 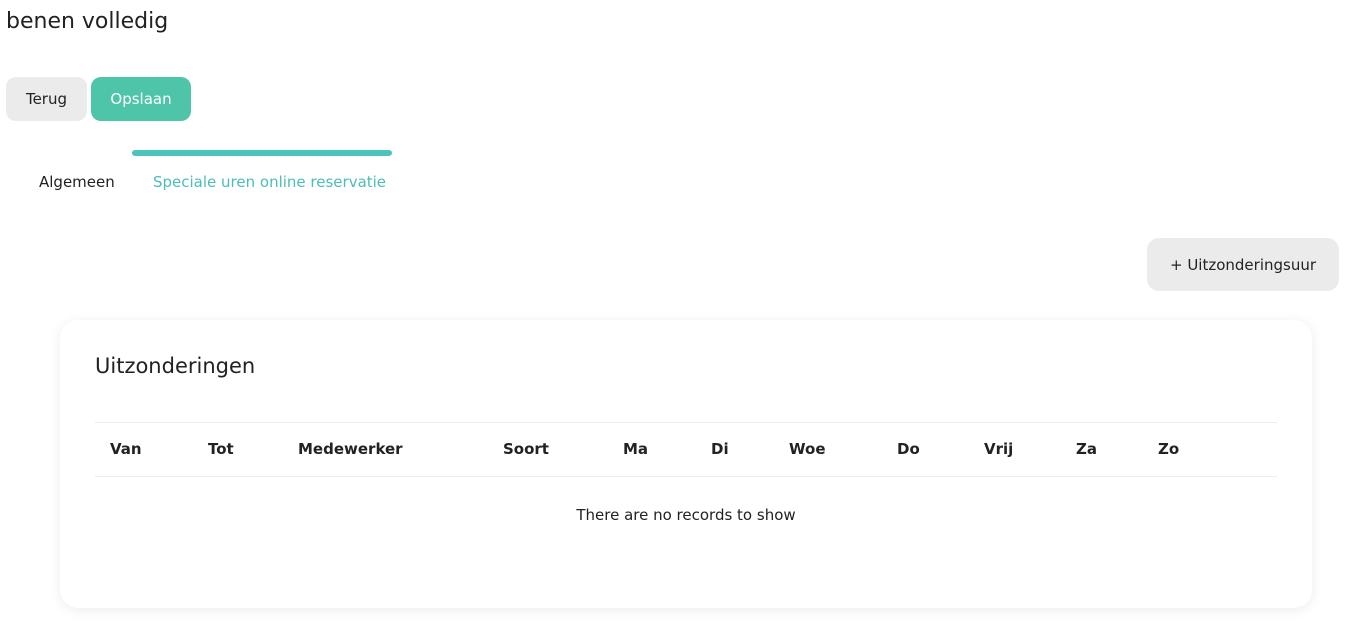 What do you see at coordinates (720, 449) in the screenshot?
I see `column-header-di: Di` at bounding box center [720, 449].